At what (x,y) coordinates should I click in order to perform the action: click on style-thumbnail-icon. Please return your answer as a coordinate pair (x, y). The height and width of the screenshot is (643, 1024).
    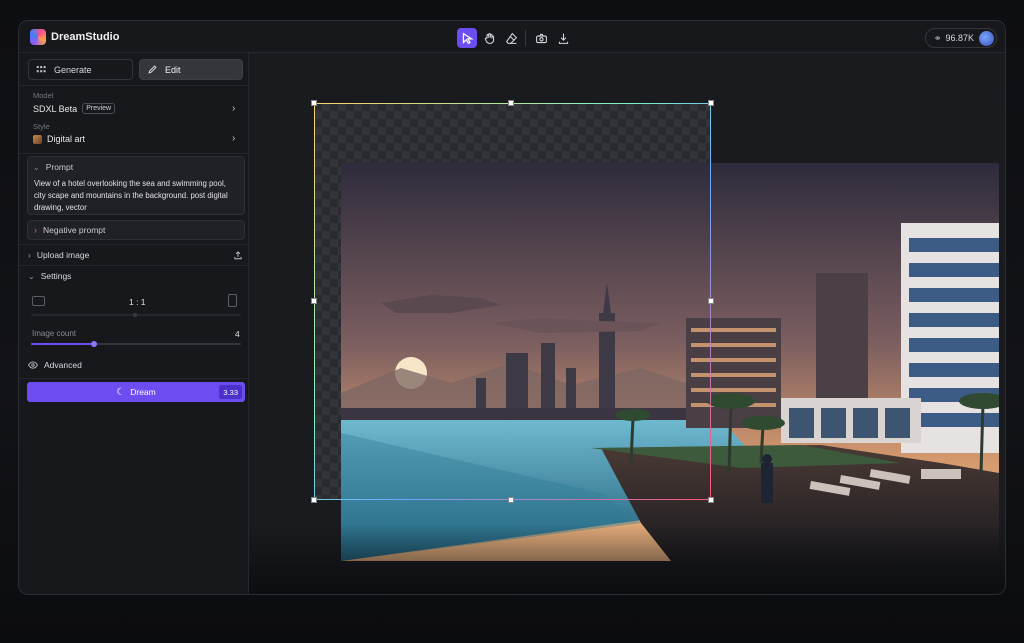
    Looking at the image, I should click on (37, 139).